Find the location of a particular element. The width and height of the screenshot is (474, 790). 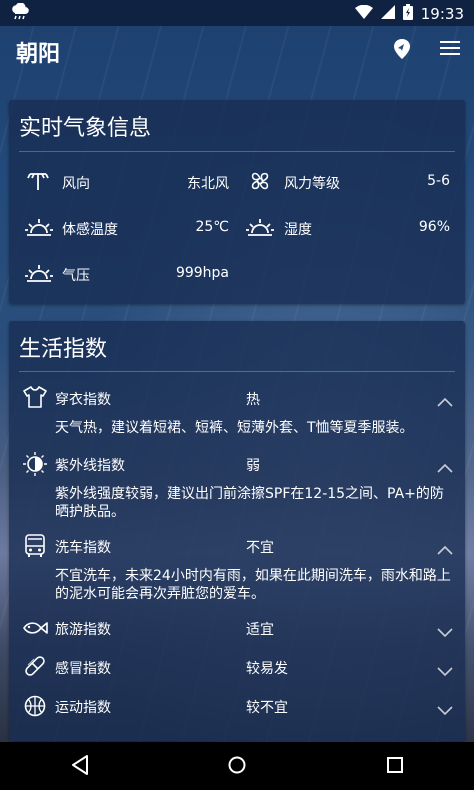

index-value: 较不宜 is located at coordinates (267, 708).